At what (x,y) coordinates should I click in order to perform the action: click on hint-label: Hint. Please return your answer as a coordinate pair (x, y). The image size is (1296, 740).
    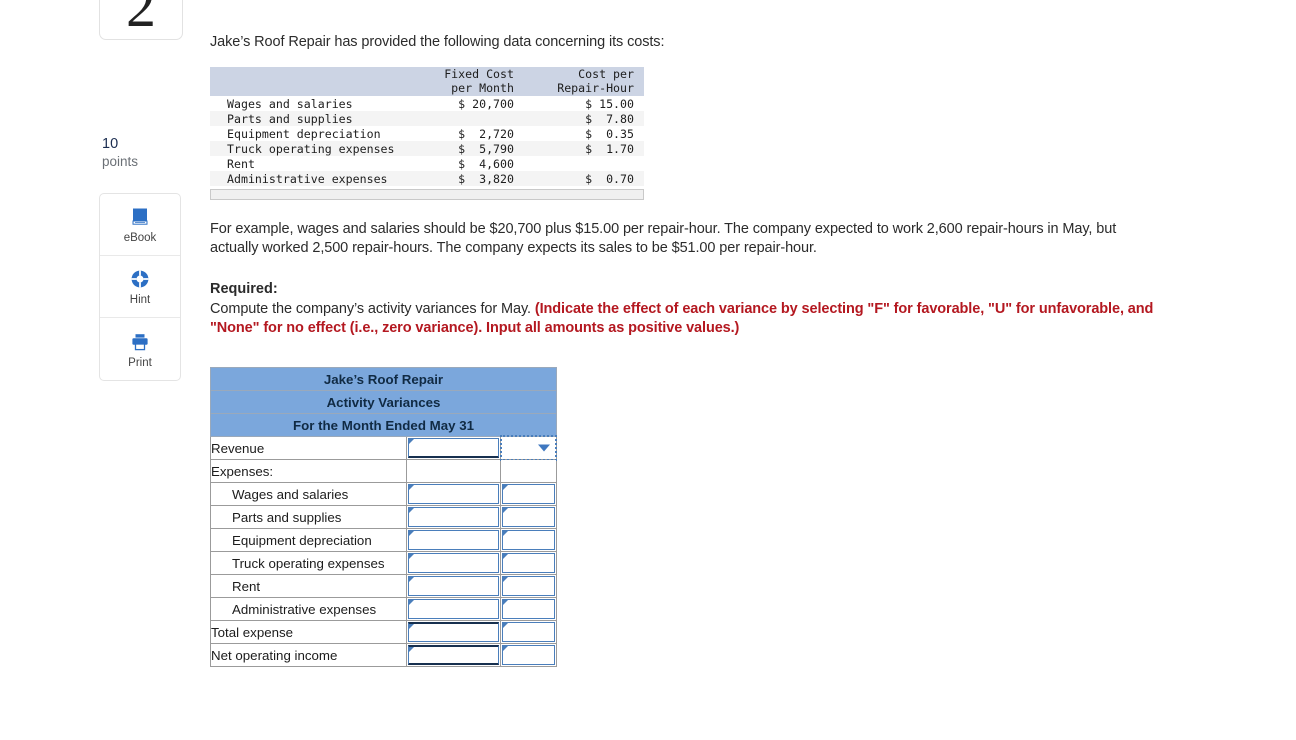
    Looking at the image, I should click on (140, 300).